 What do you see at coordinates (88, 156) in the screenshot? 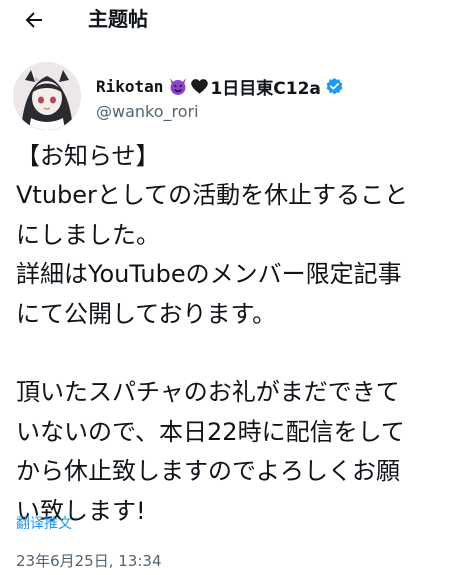
I see `tweet-line: 【お知らせ】` at bounding box center [88, 156].